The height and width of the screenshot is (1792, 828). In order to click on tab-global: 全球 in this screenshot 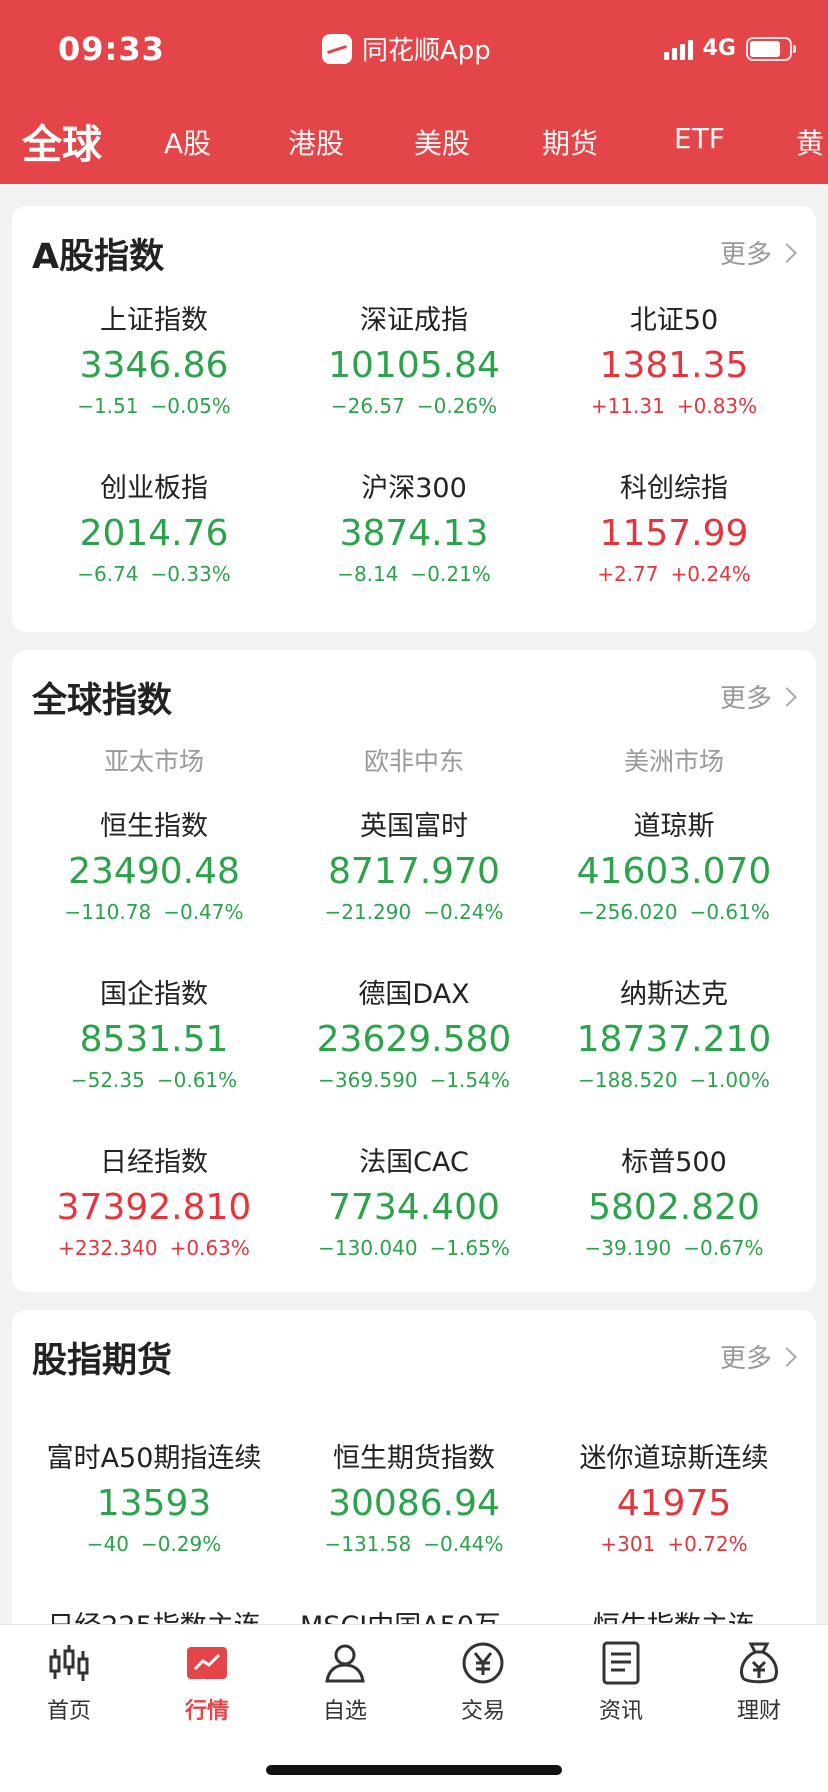, I will do `click(62, 141)`.